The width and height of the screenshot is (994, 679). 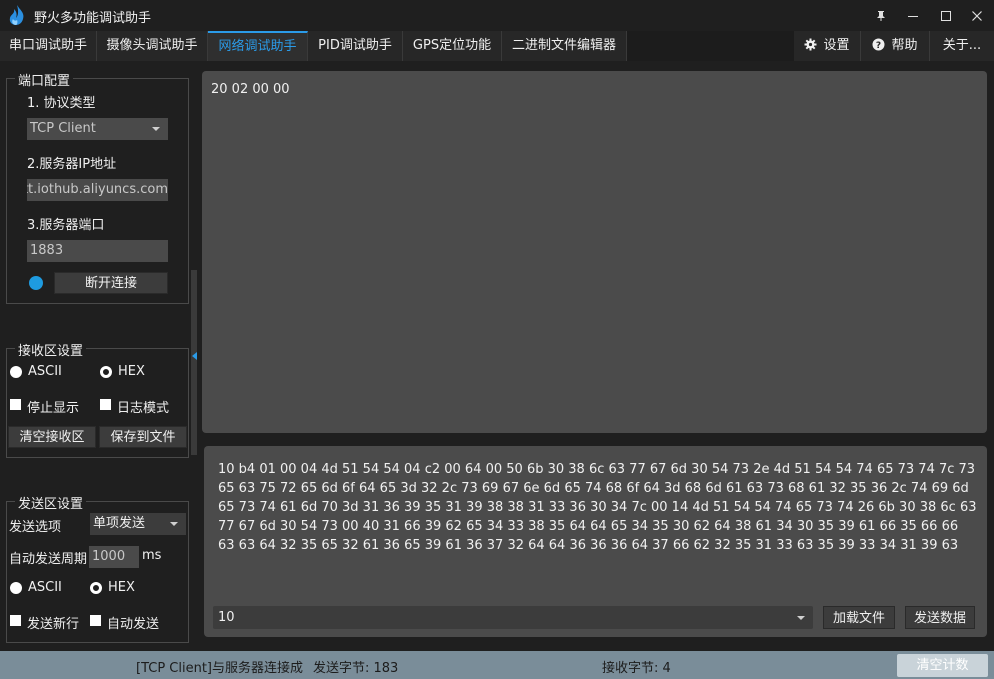 What do you see at coordinates (16, 15) in the screenshot?
I see `flame-logo-icon` at bounding box center [16, 15].